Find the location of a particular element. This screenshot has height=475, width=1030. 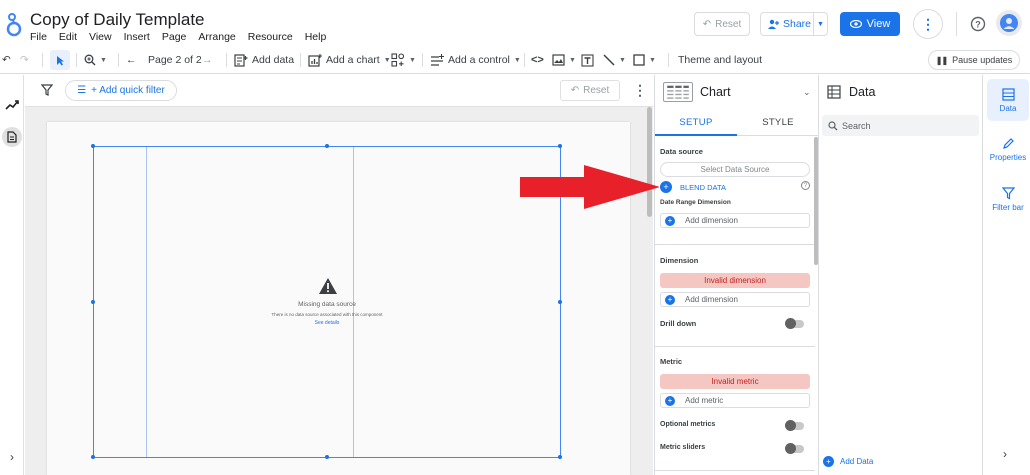

invalid-metric-chip: Invalid metric is located at coordinates (735, 381).